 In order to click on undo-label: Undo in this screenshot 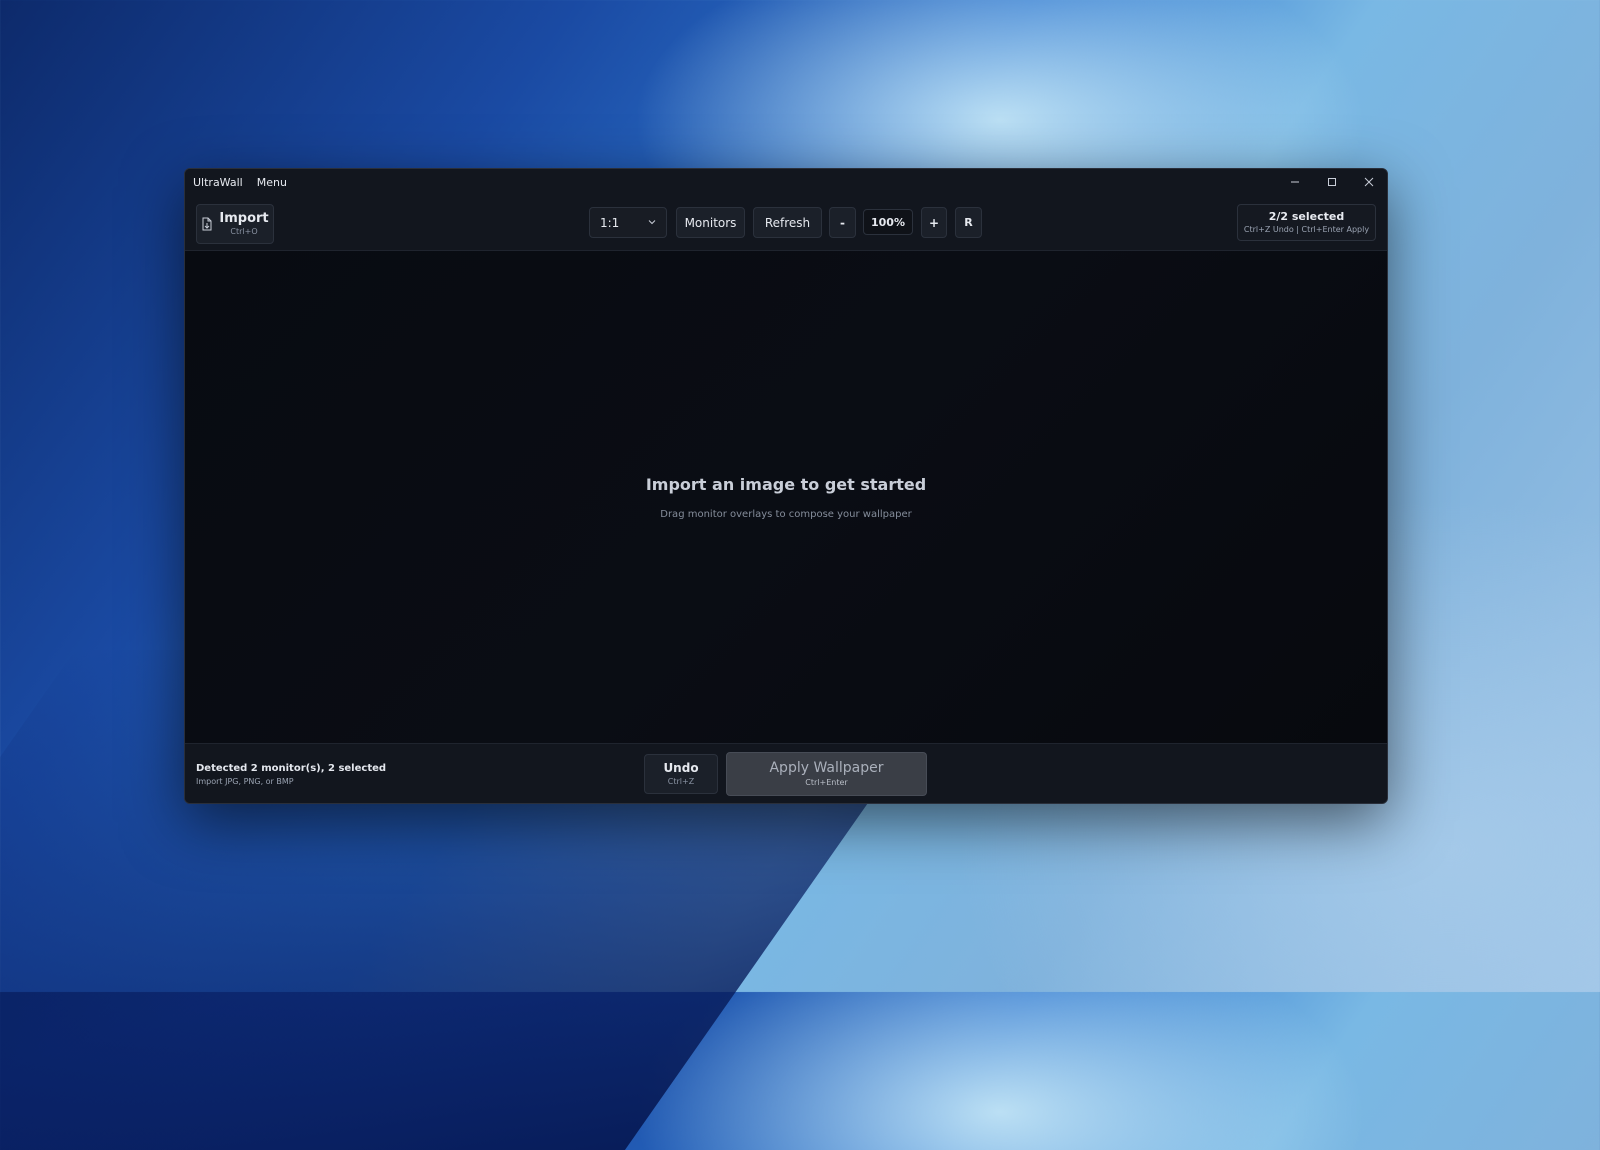, I will do `click(681, 768)`.